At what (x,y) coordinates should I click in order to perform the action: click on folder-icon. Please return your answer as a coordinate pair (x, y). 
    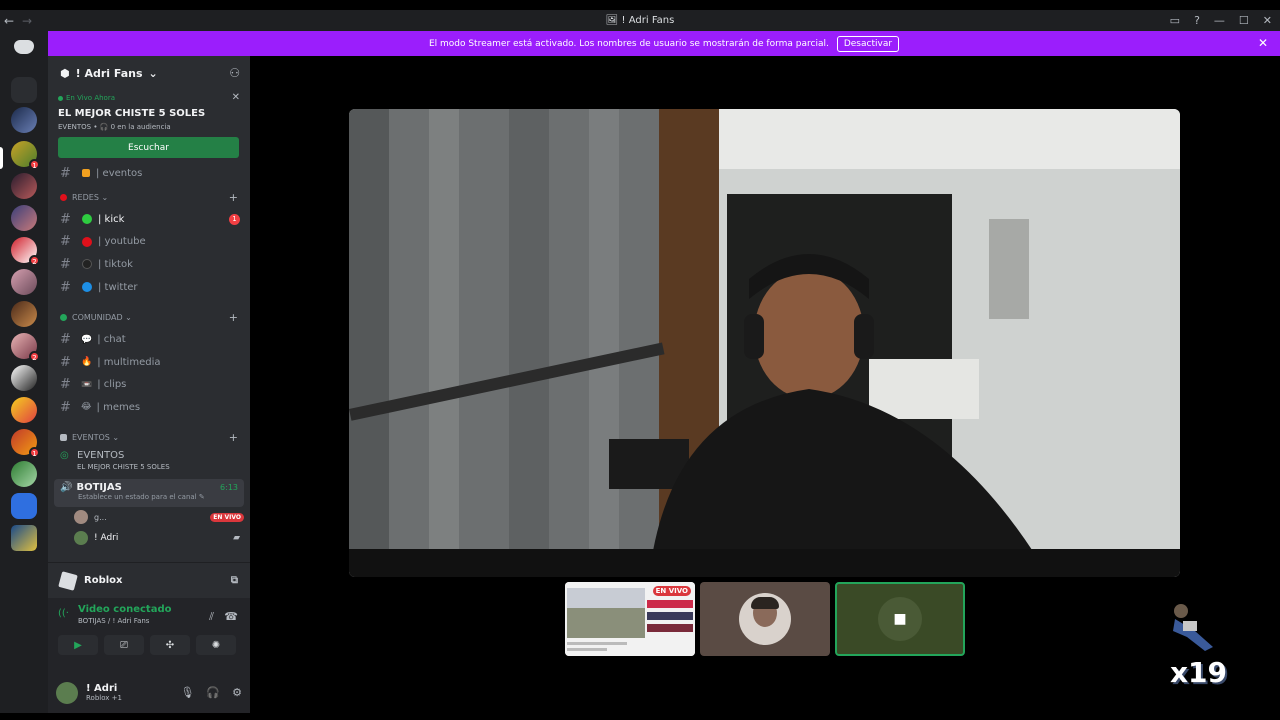
    Looking at the image, I should click on (24, 90).